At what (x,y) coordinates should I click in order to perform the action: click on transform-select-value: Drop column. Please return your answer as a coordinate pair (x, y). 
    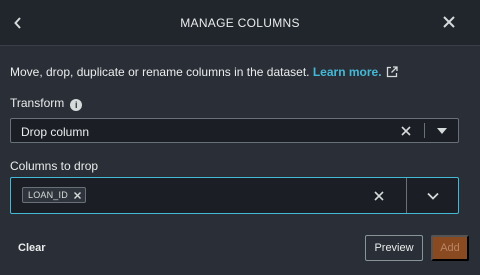
    Looking at the image, I should click on (55, 132).